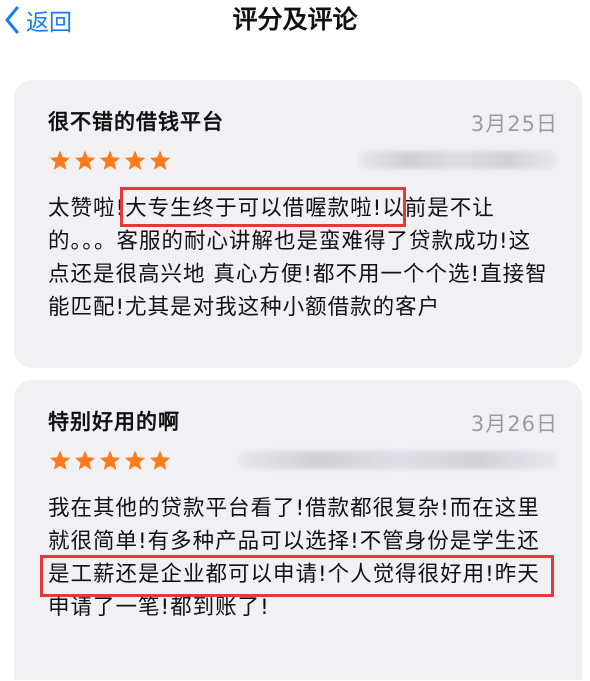  I want to click on navigation-bar: 返回 评分及评论, so click(295, 22).